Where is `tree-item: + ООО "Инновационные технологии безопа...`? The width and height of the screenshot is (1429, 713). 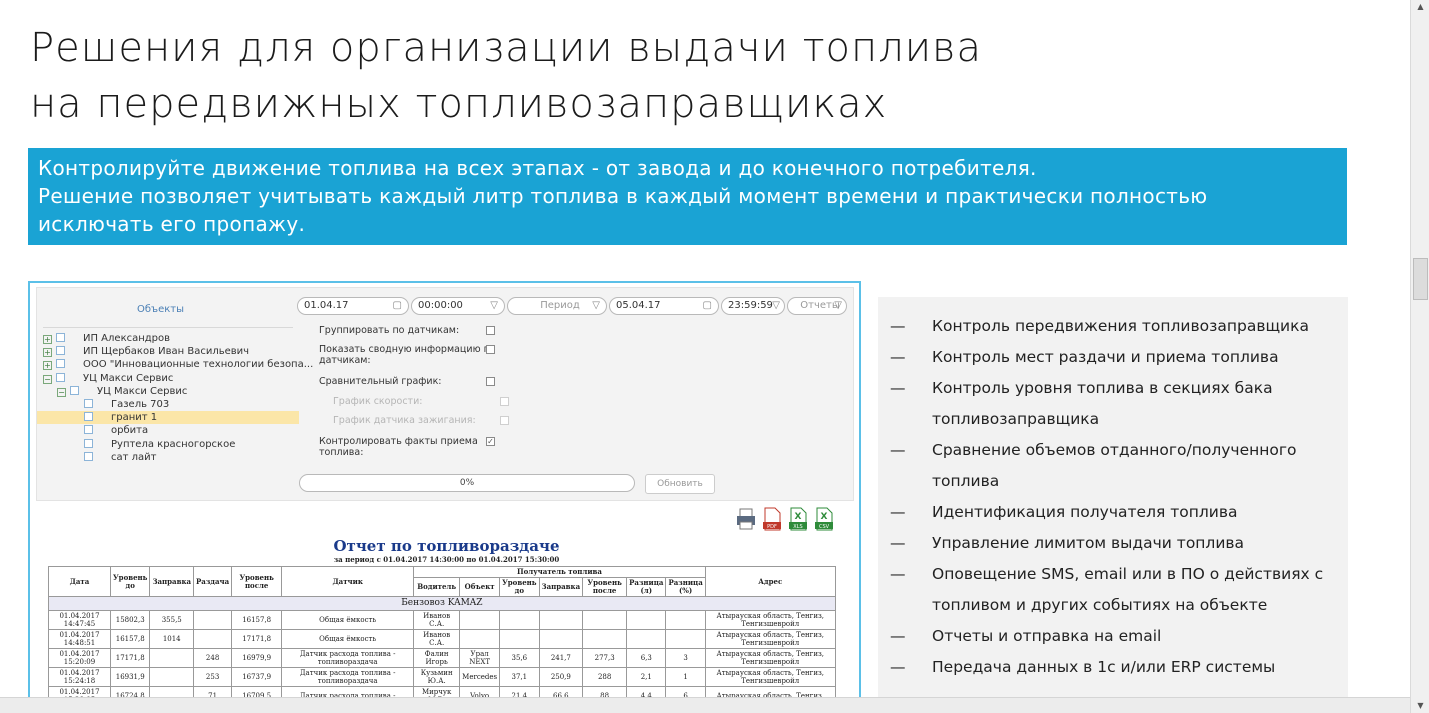
tree-item: + ООО "Инновационные технологии безопа... is located at coordinates (175, 364).